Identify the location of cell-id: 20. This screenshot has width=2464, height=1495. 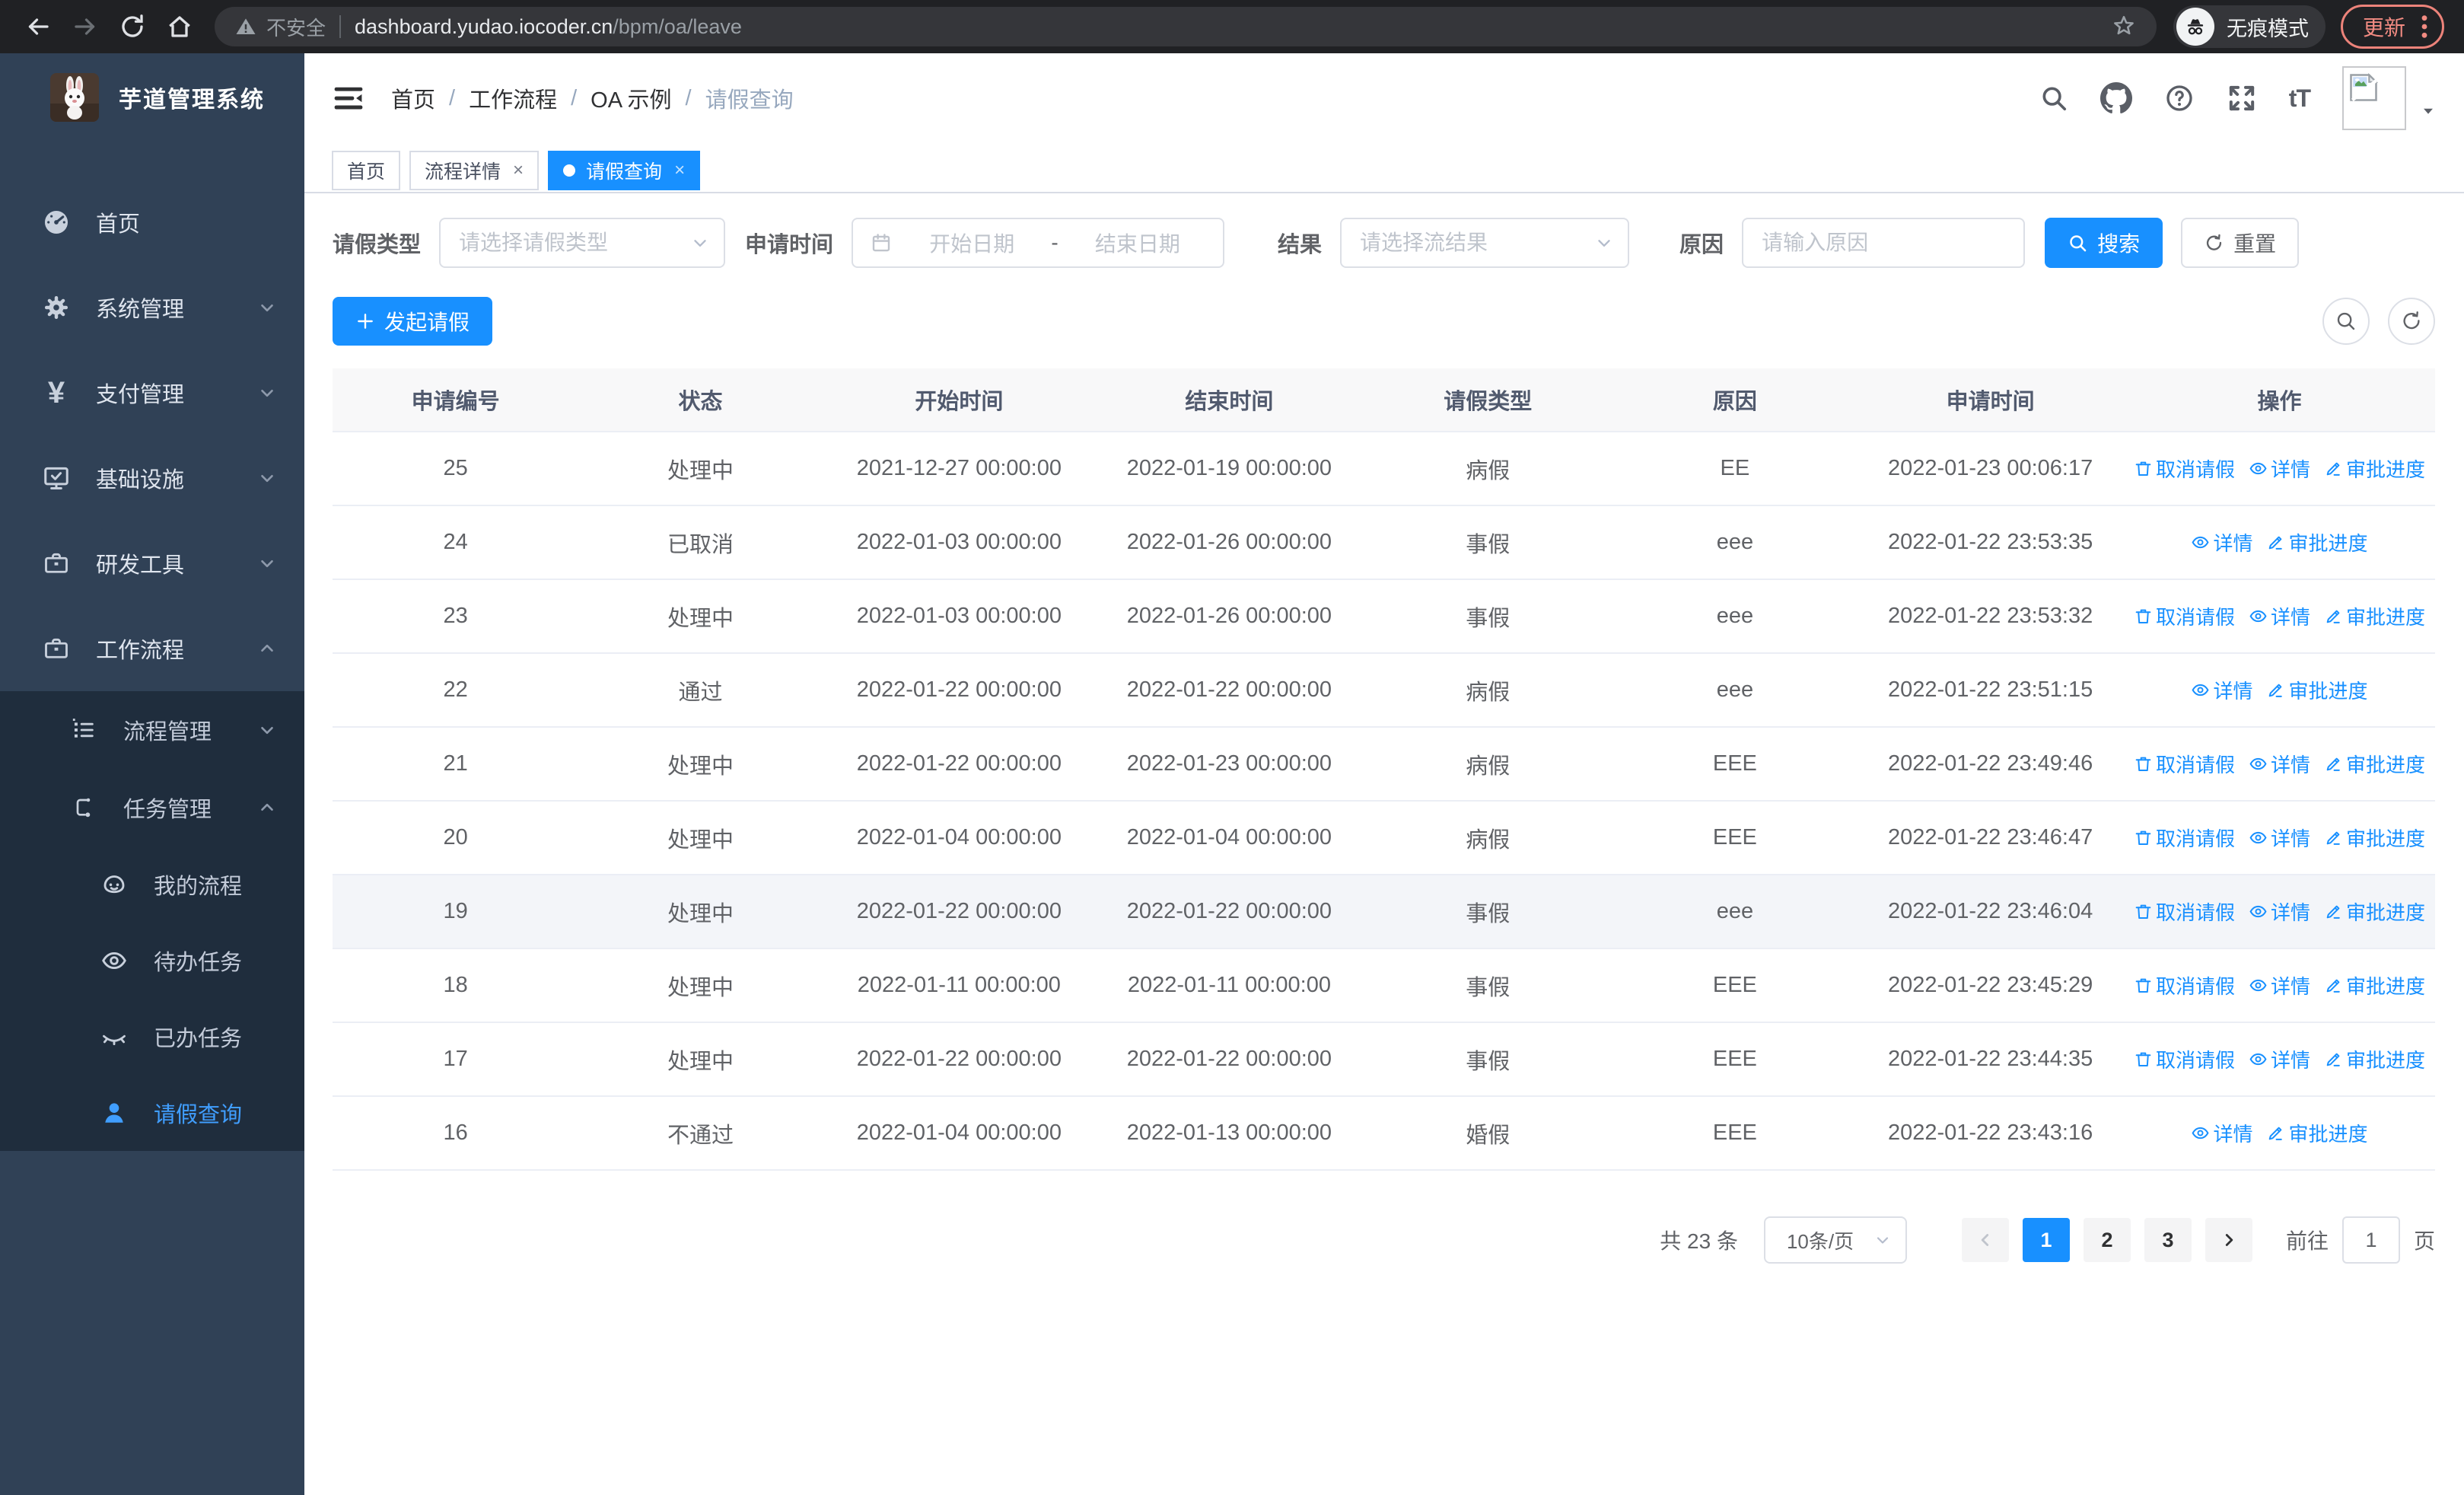
(455, 838).